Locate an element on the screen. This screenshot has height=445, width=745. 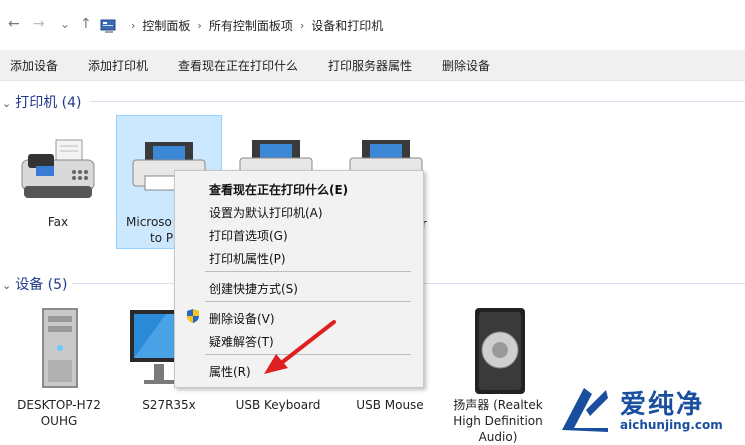
speaker-icon is located at coordinates (500, 351).